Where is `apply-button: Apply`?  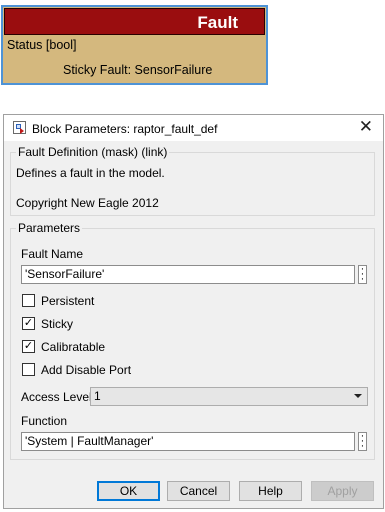
apply-button: Apply is located at coordinates (342, 491).